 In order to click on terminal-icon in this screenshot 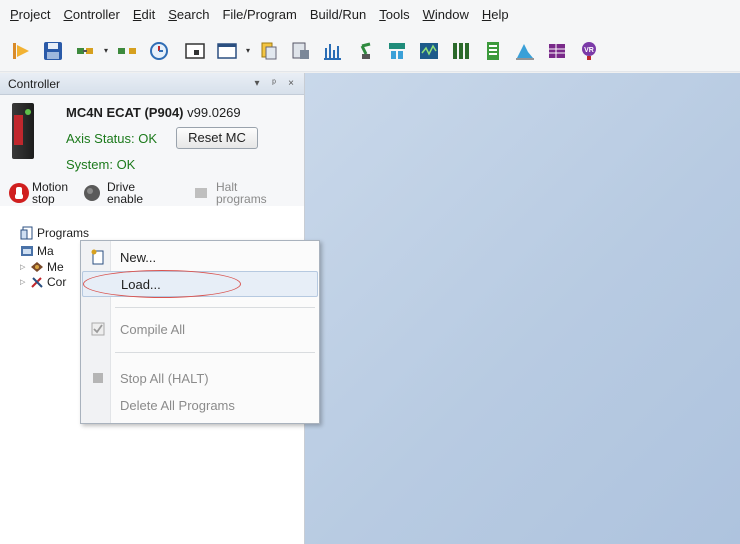, I will do `click(195, 51)`.